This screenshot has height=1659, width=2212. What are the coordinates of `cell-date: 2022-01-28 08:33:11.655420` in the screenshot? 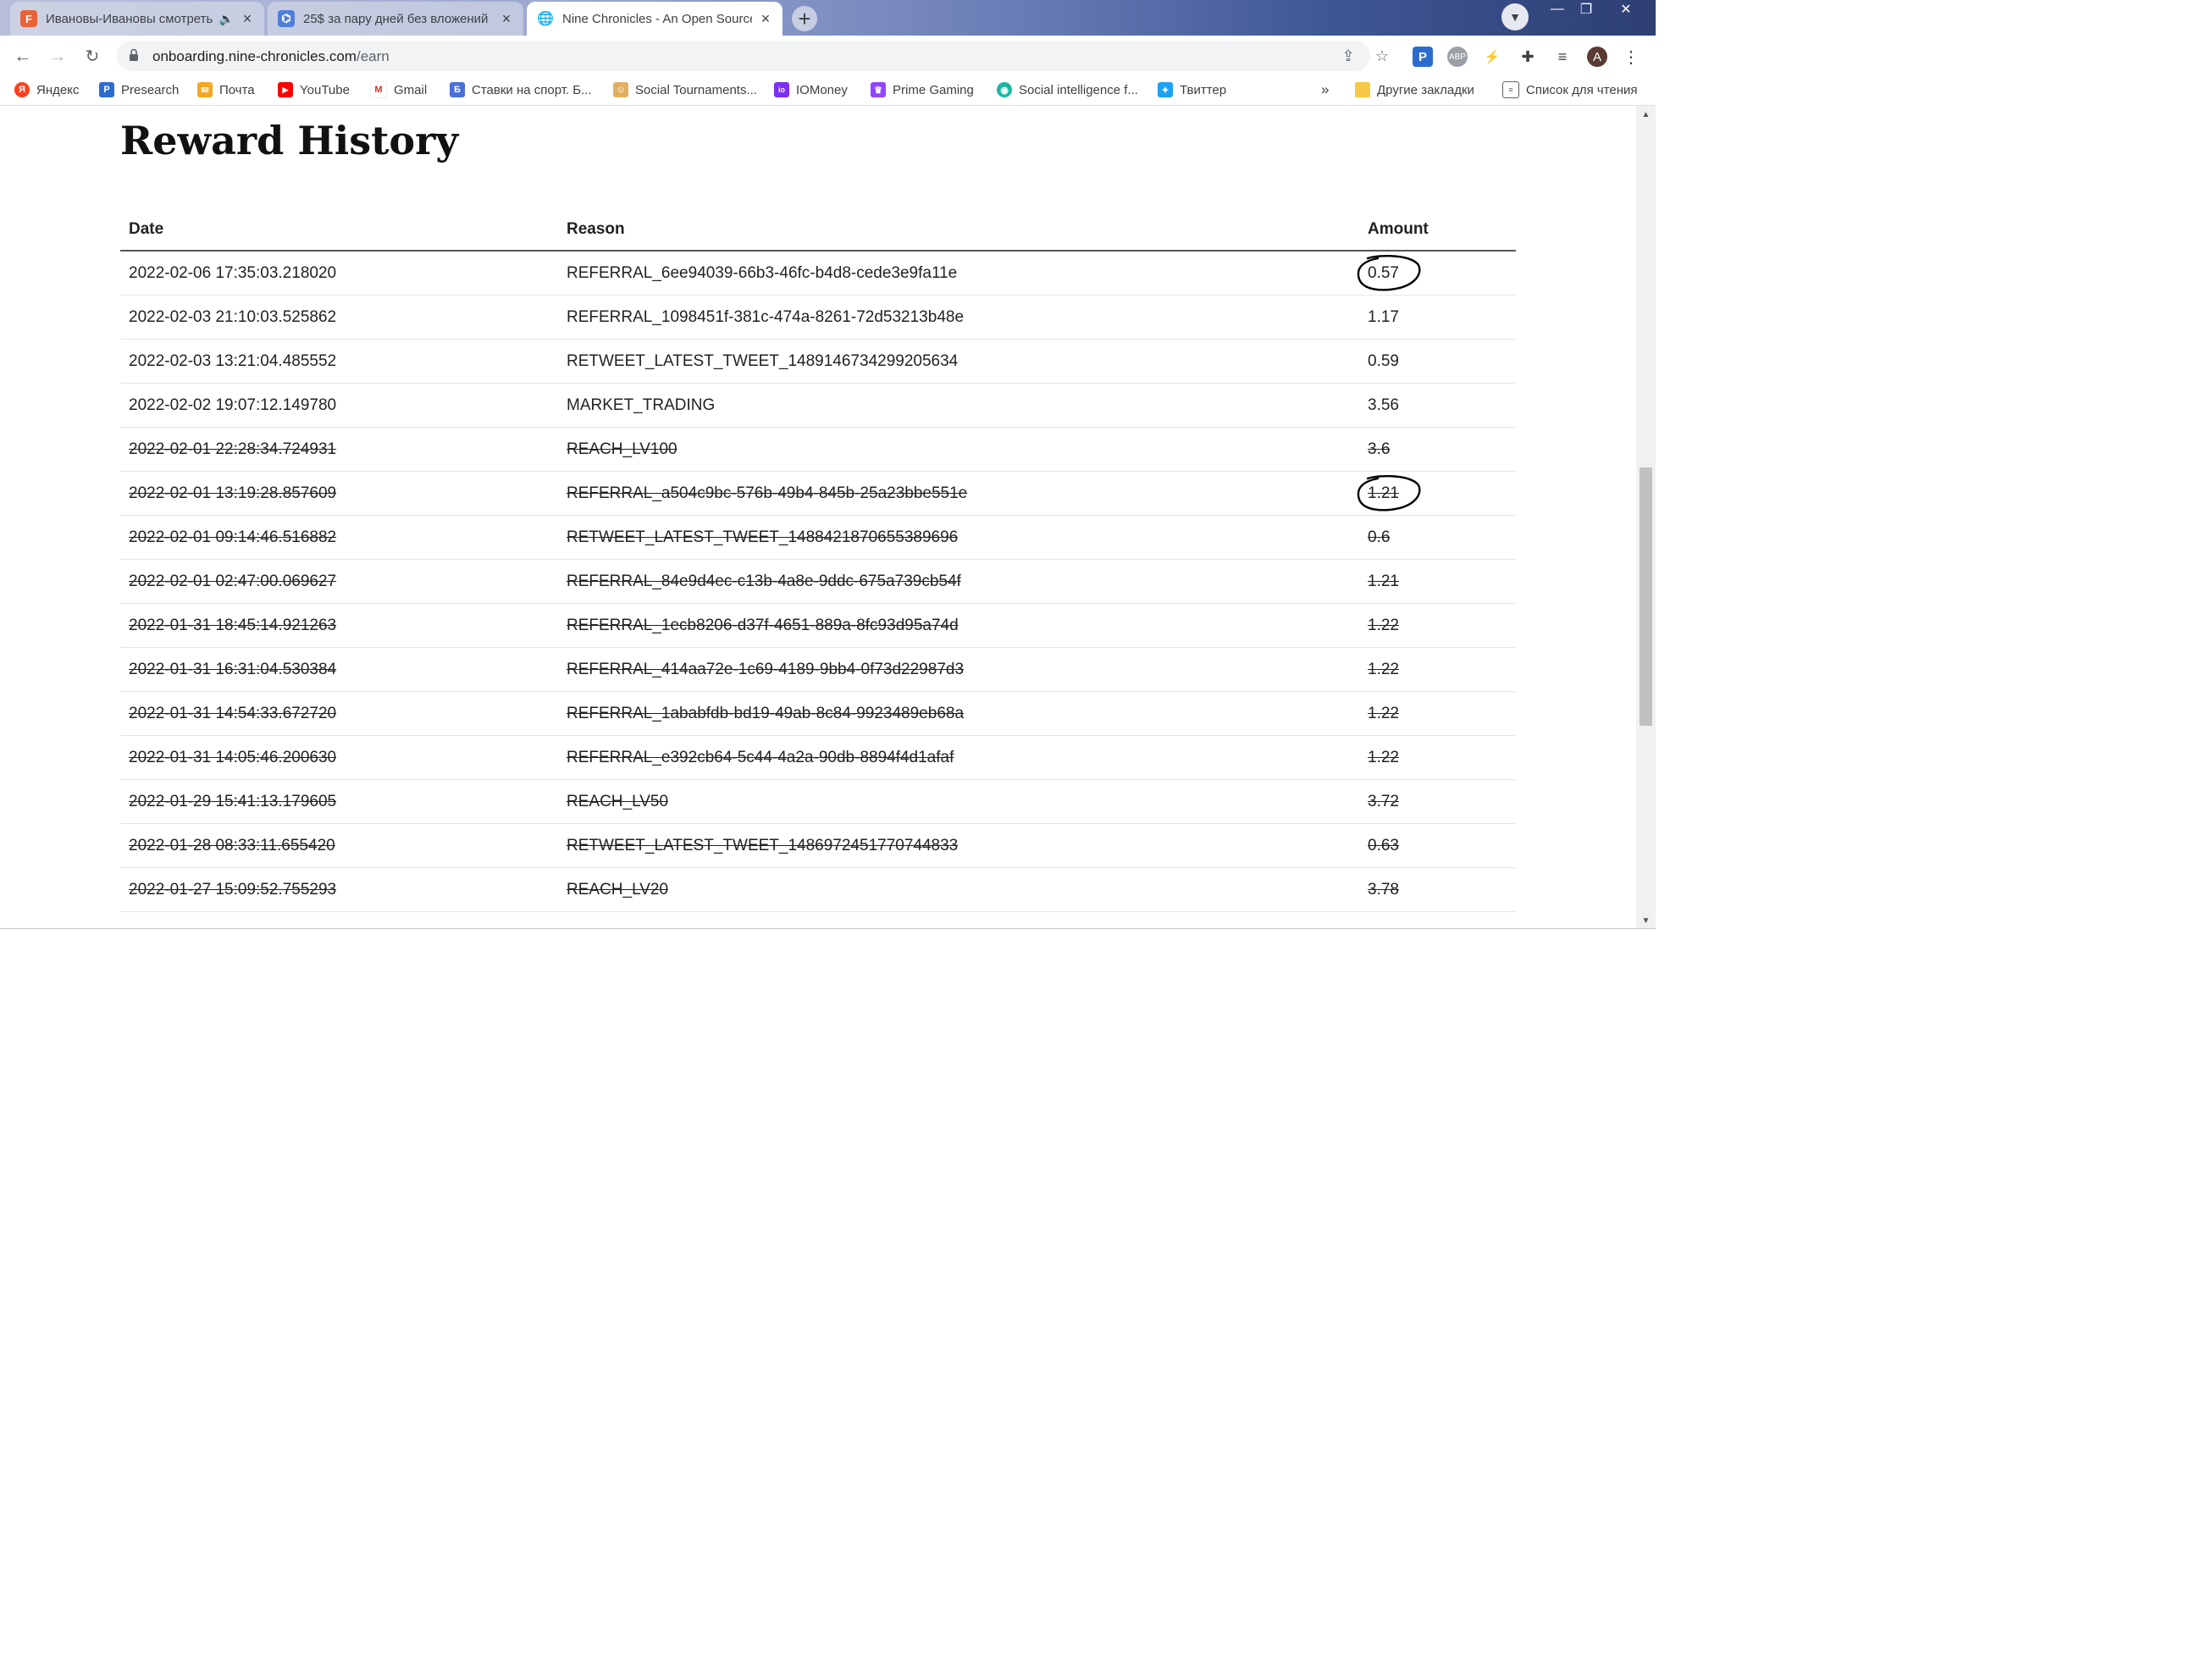 It's located at (339, 845).